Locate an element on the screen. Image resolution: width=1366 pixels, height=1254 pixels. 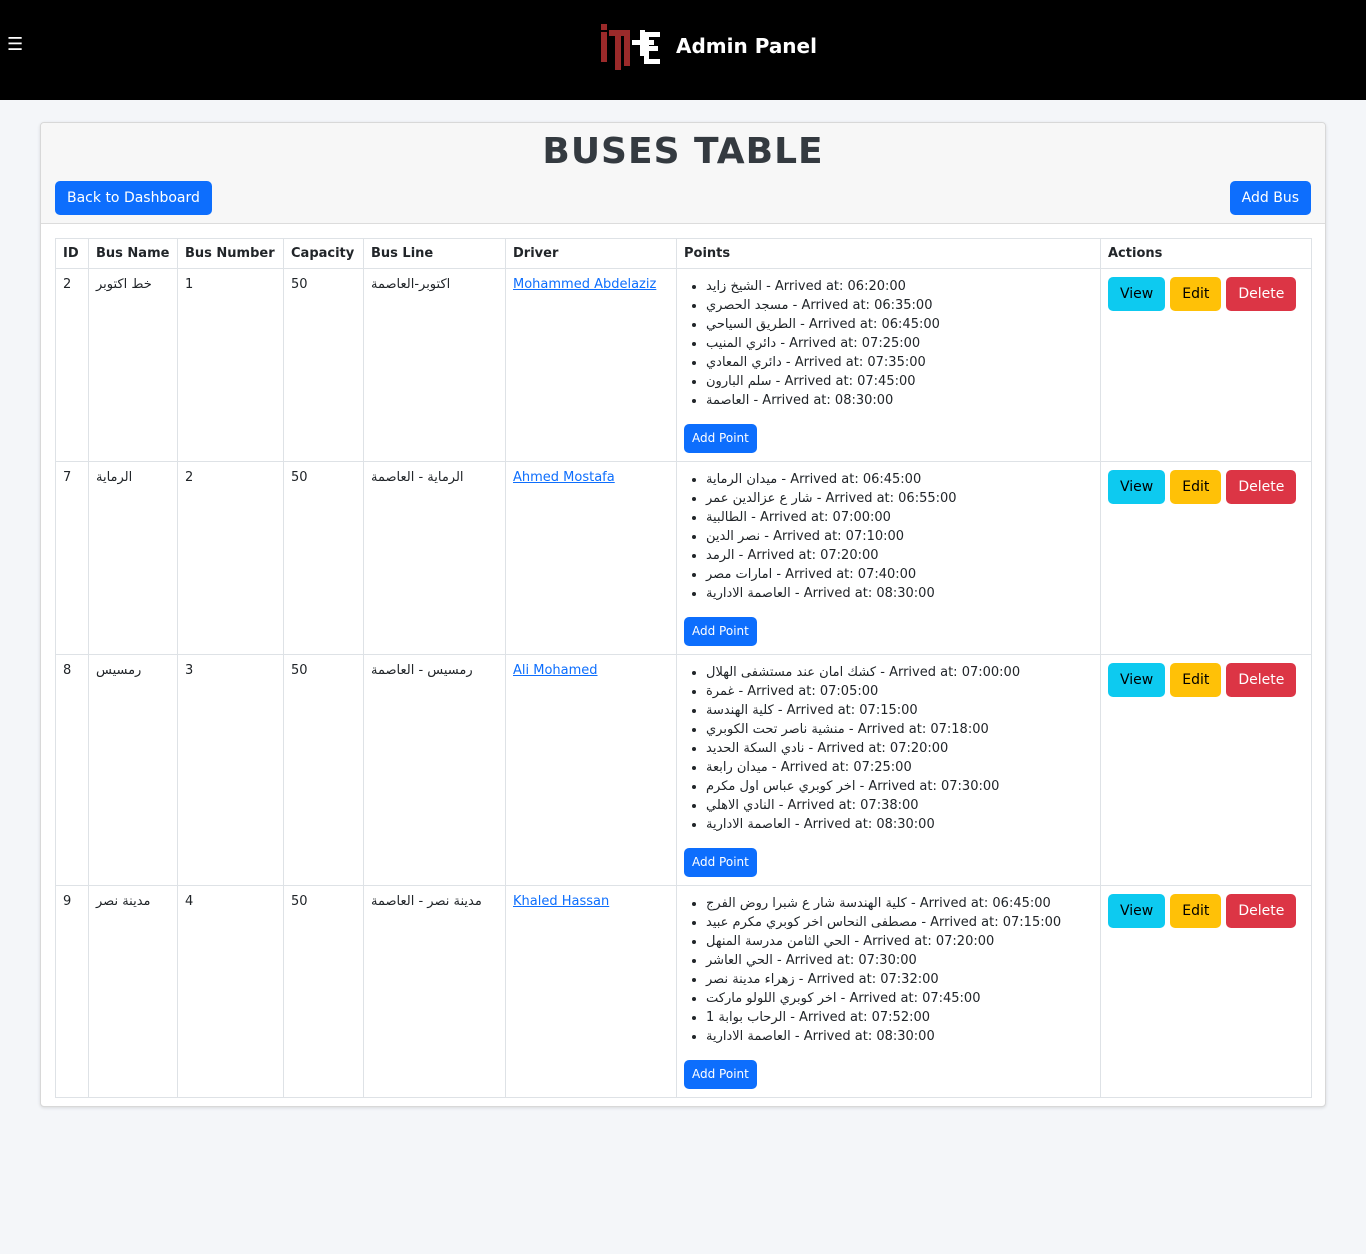
point-item: ميدان الرماية - Arrived at: 06:45:00 is located at coordinates (899, 479).